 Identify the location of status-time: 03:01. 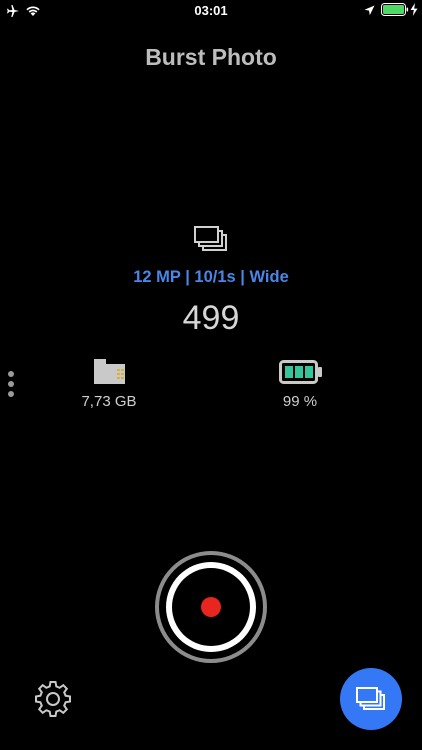
(211, 10).